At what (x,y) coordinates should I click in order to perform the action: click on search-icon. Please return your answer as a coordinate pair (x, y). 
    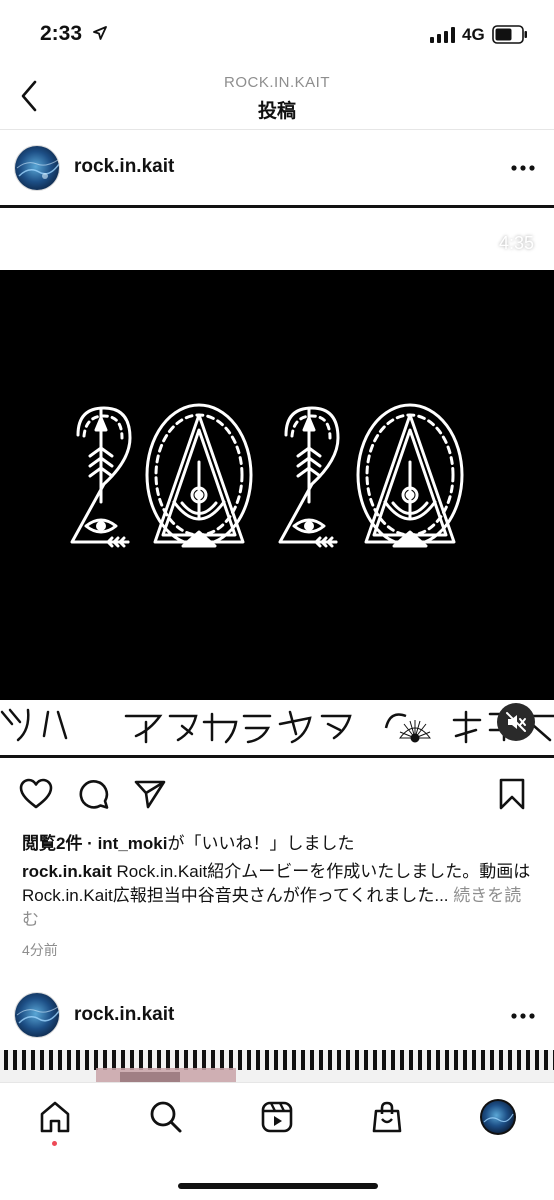
    Looking at the image, I should click on (166, 1117).